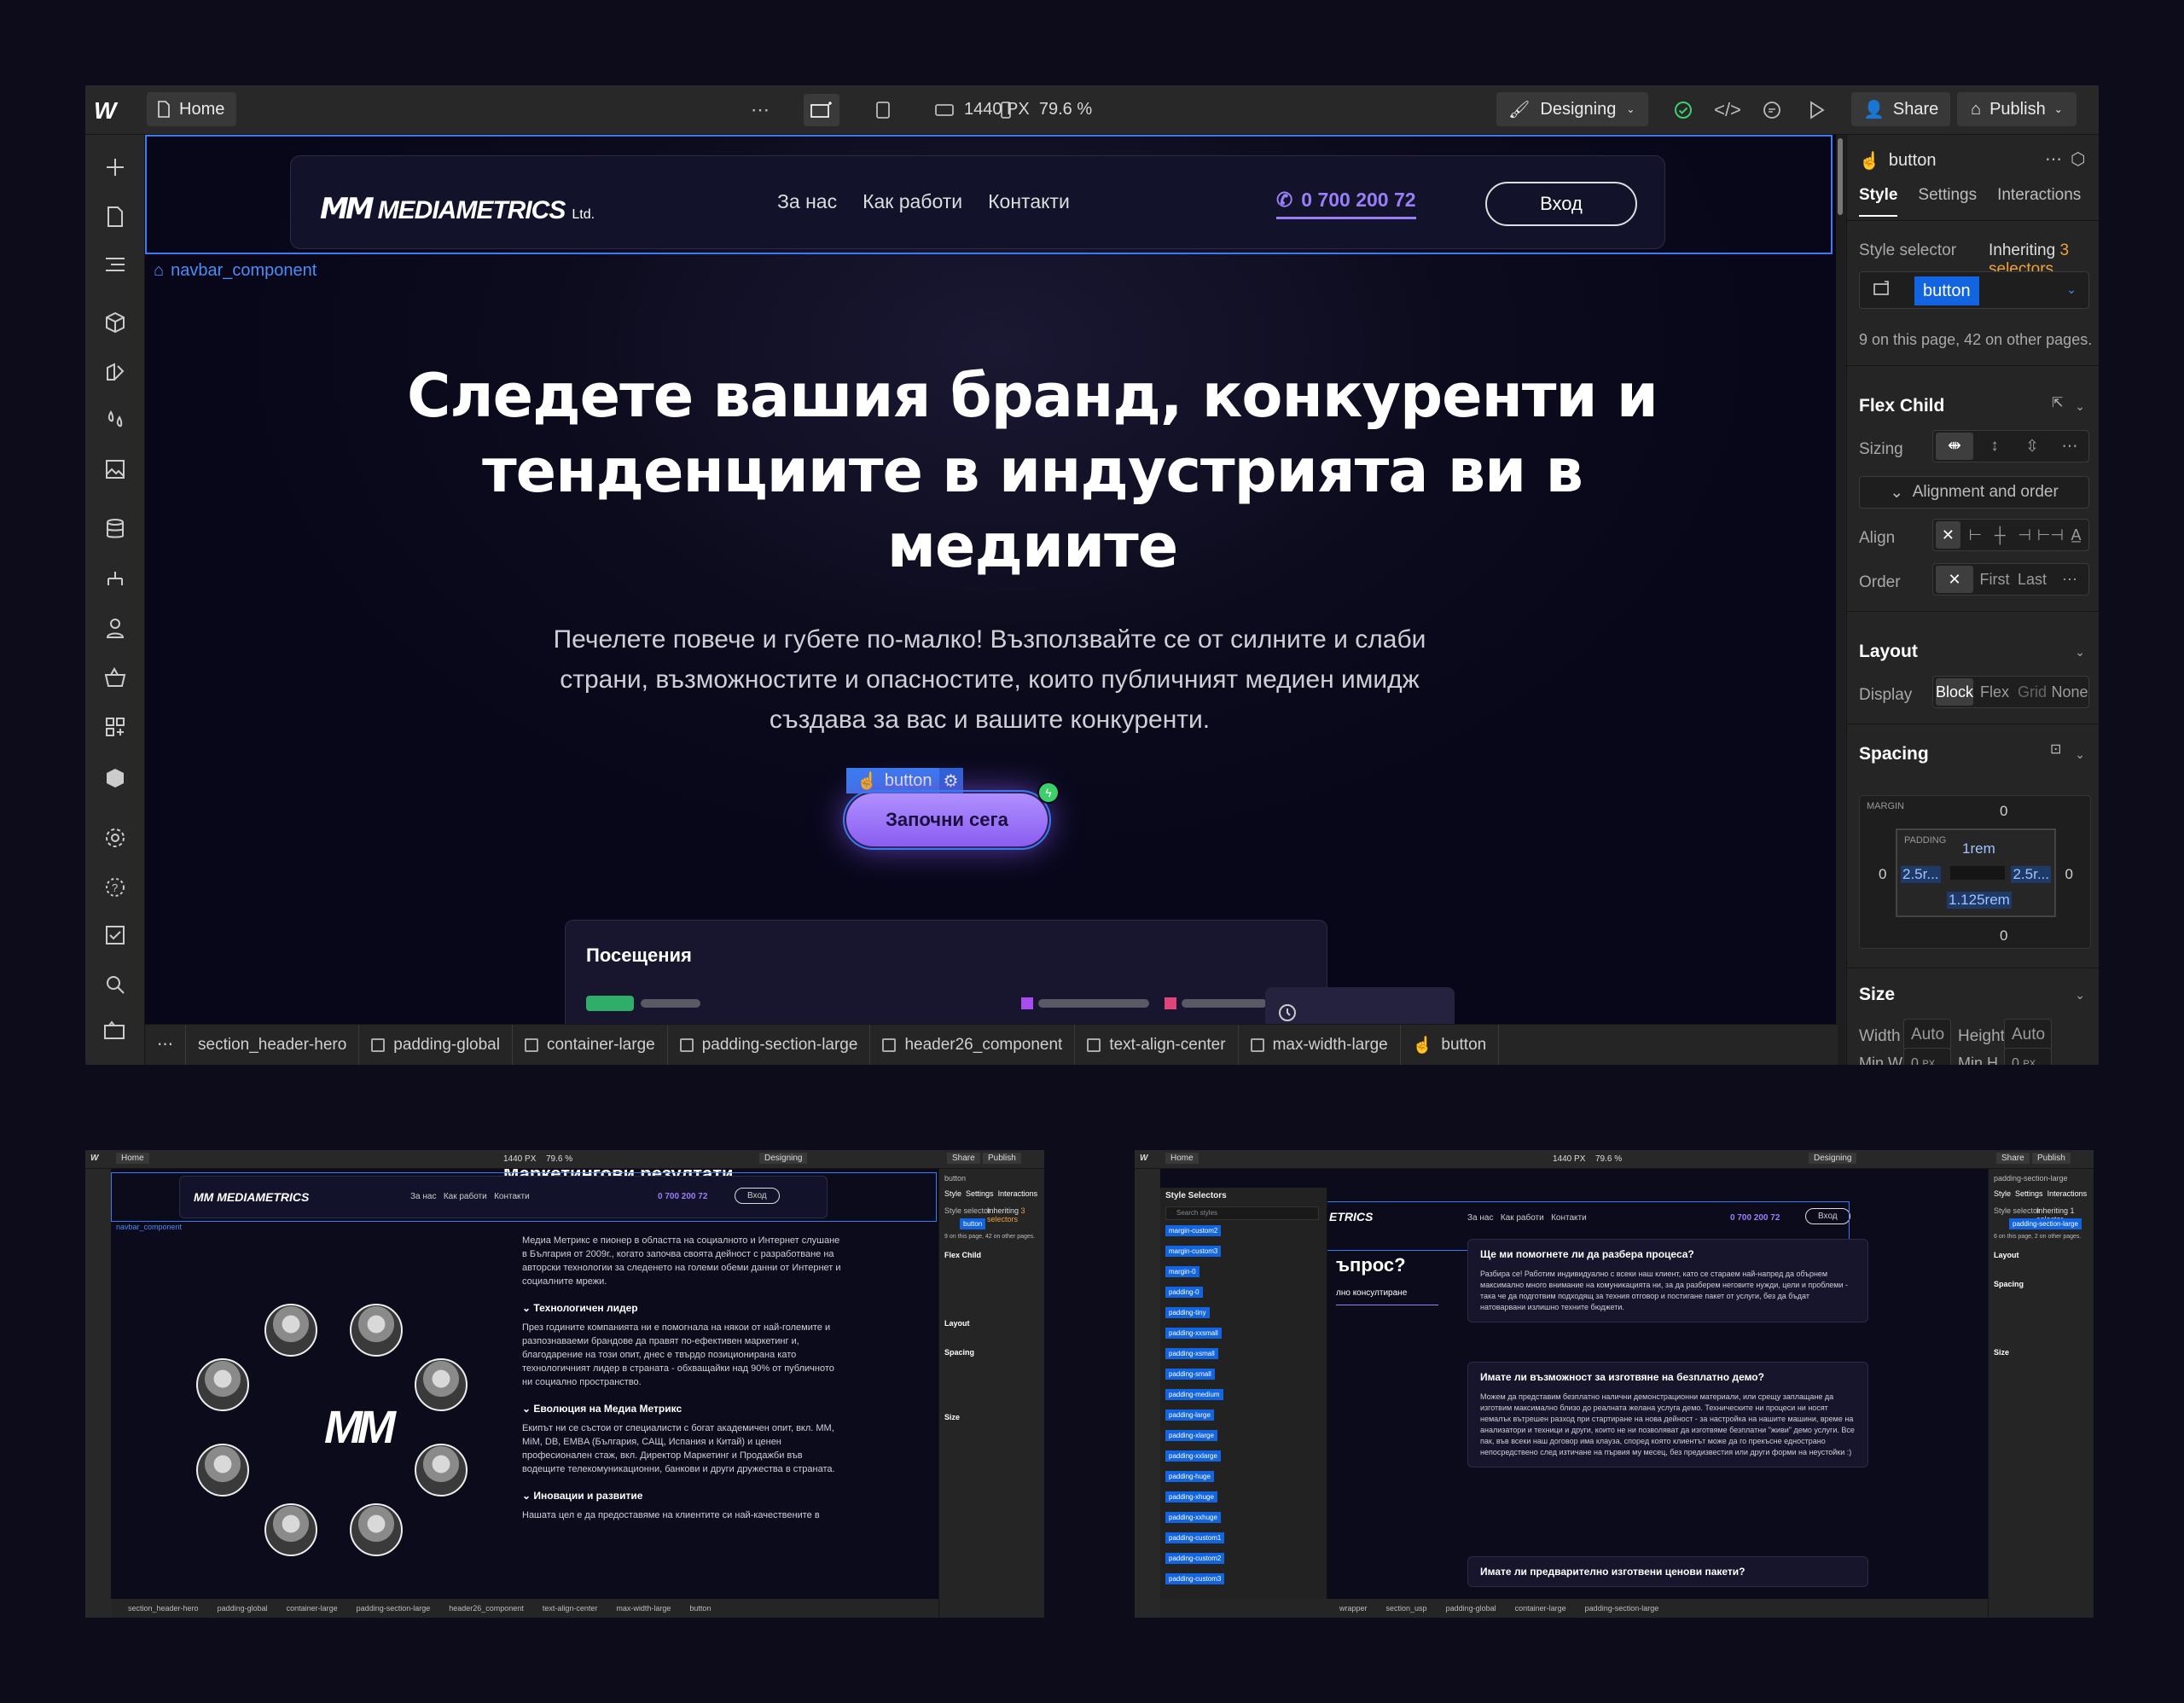 This screenshot has height=1703, width=2184. What do you see at coordinates (1190, 1476) in the screenshot?
I see `style-selector-chip: padding-huge` at bounding box center [1190, 1476].